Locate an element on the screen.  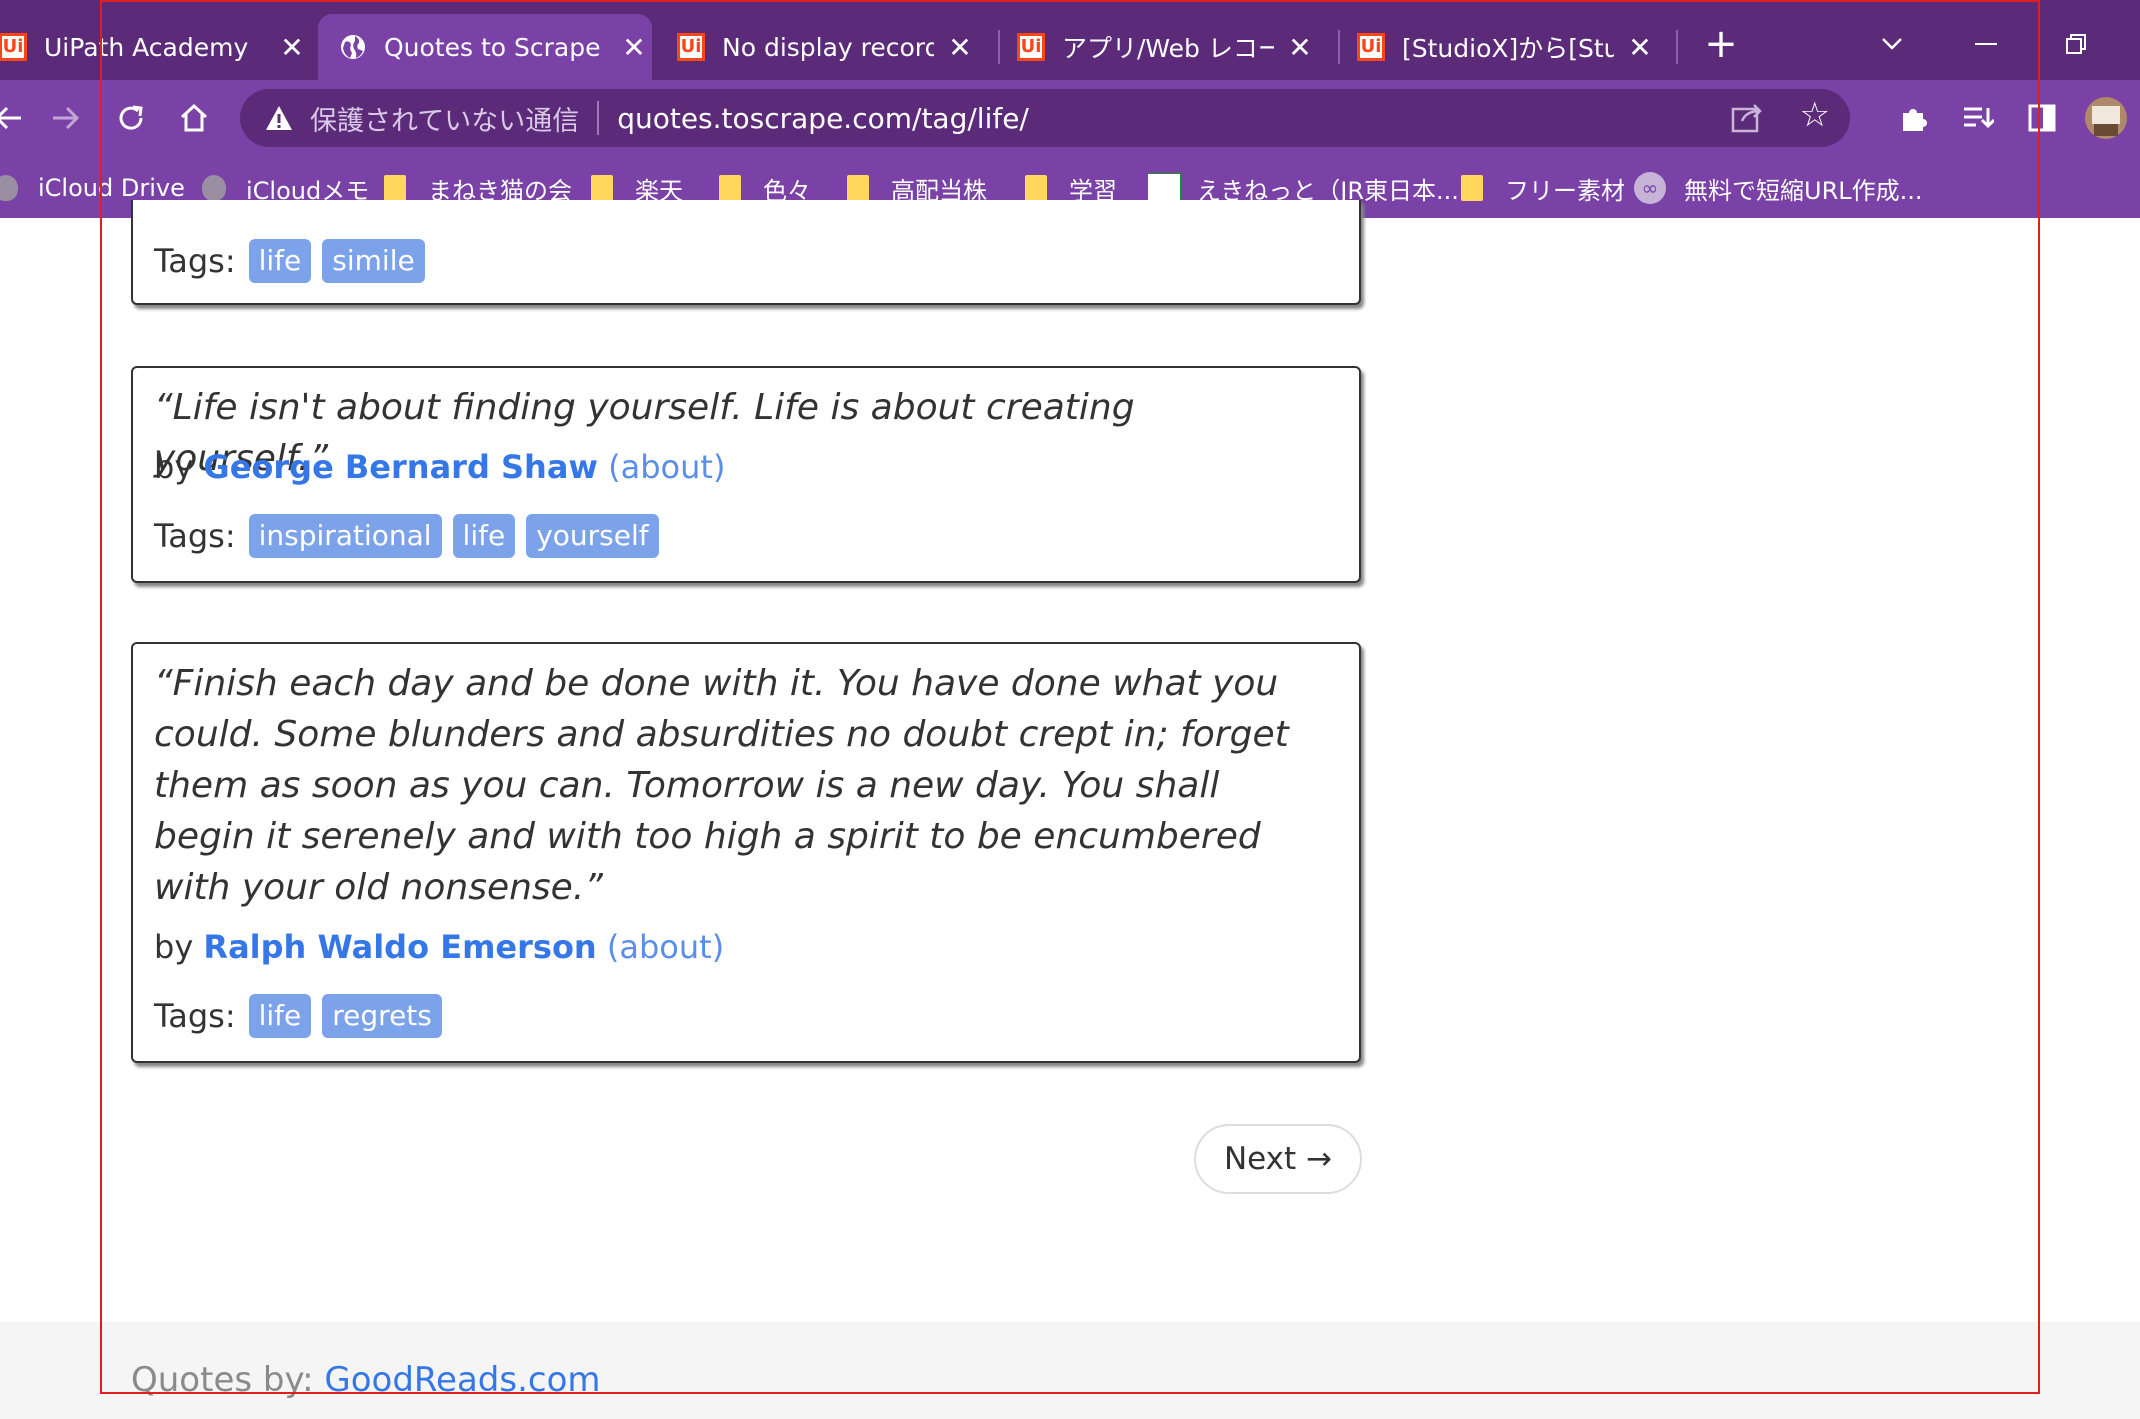
quote-byline: by Ralph Waldo Emerson (about) is located at coordinates (439, 947).